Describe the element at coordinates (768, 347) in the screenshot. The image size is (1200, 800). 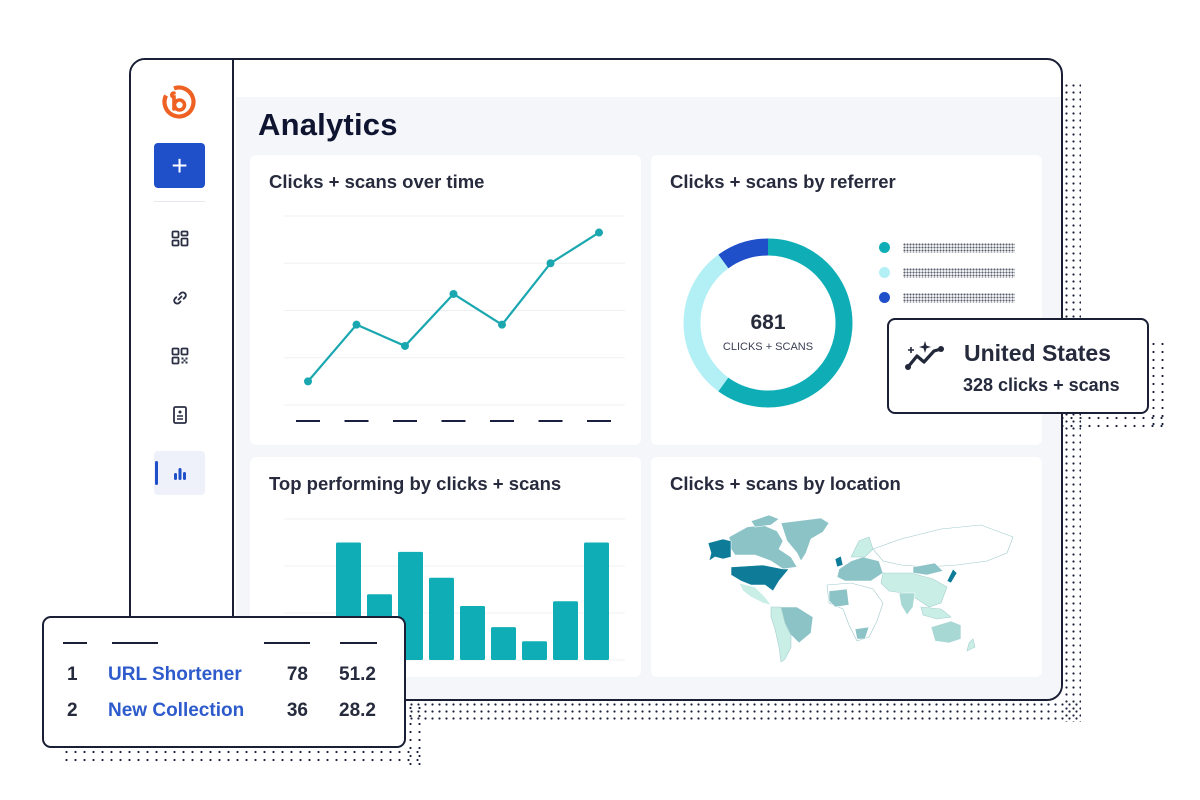
I see `donut-total-label: CLICKS + SCANS` at that location.